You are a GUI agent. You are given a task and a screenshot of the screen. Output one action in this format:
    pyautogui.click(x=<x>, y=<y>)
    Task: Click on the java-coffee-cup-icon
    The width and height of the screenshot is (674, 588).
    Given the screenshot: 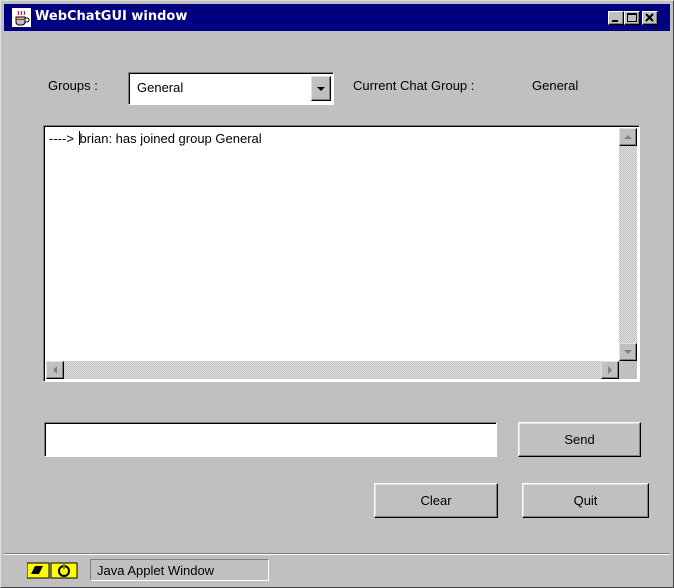 What is the action you would take?
    pyautogui.click(x=21, y=17)
    